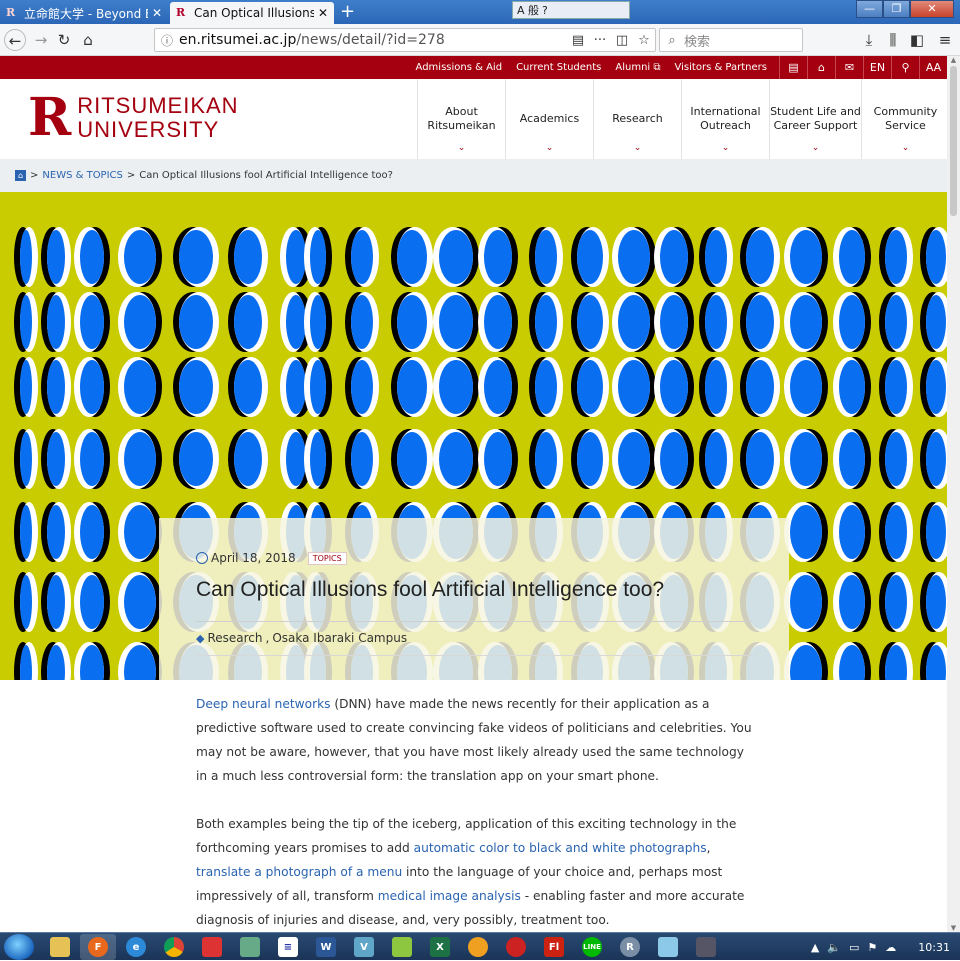 This screenshot has width=960, height=961. What do you see at coordinates (872, 947) in the screenshot?
I see `flag-icon: ⚑` at bounding box center [872, 947].